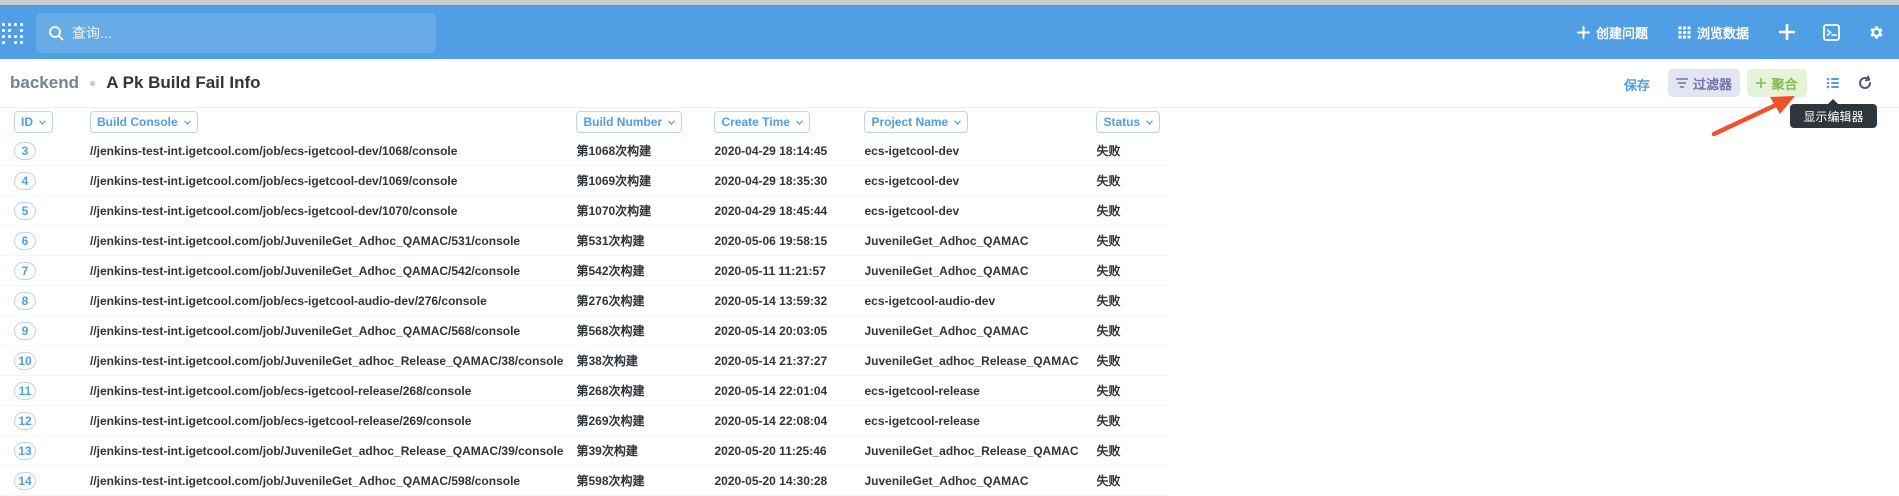 The height and width of the screenshot is (496, 1899). I want to click on cell-build-number: 第39次构建, so click(632, 450).